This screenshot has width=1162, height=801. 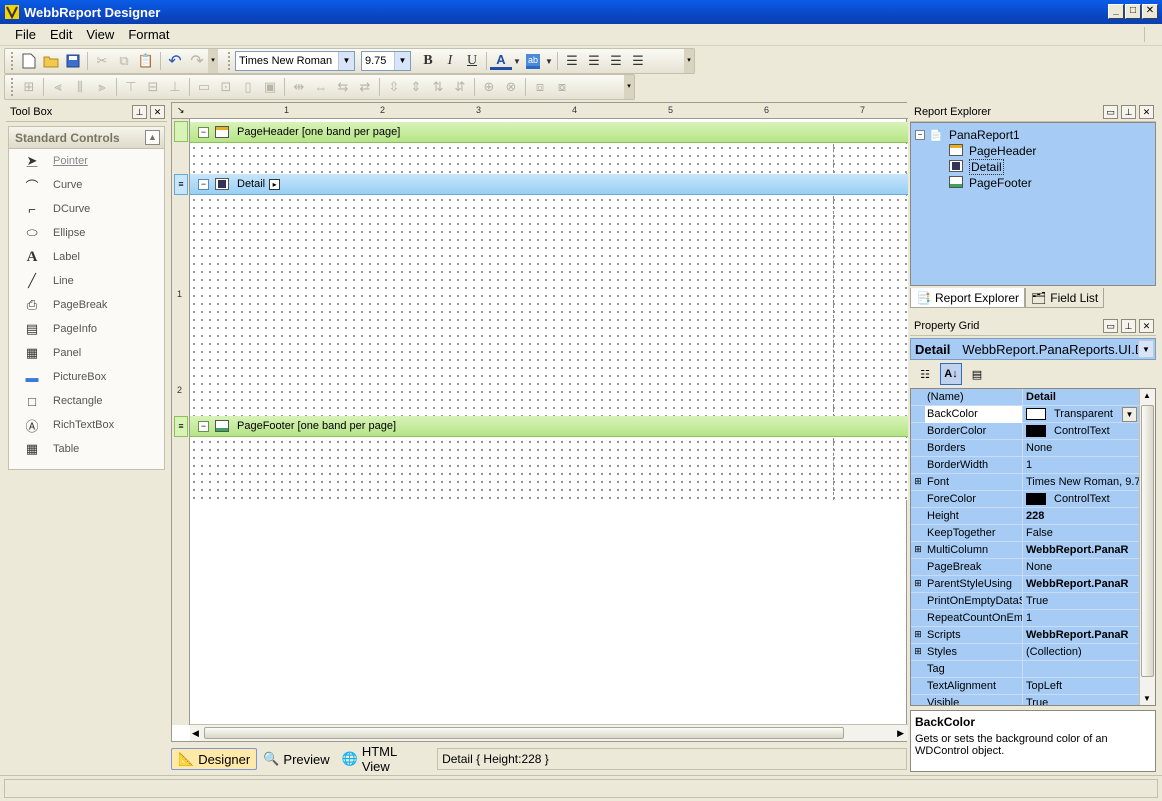 What do you see at coordinates (1147, 395) in the screenshot?
I see `scroll-up-icon: ▲` at bounding box center [1147, 395].